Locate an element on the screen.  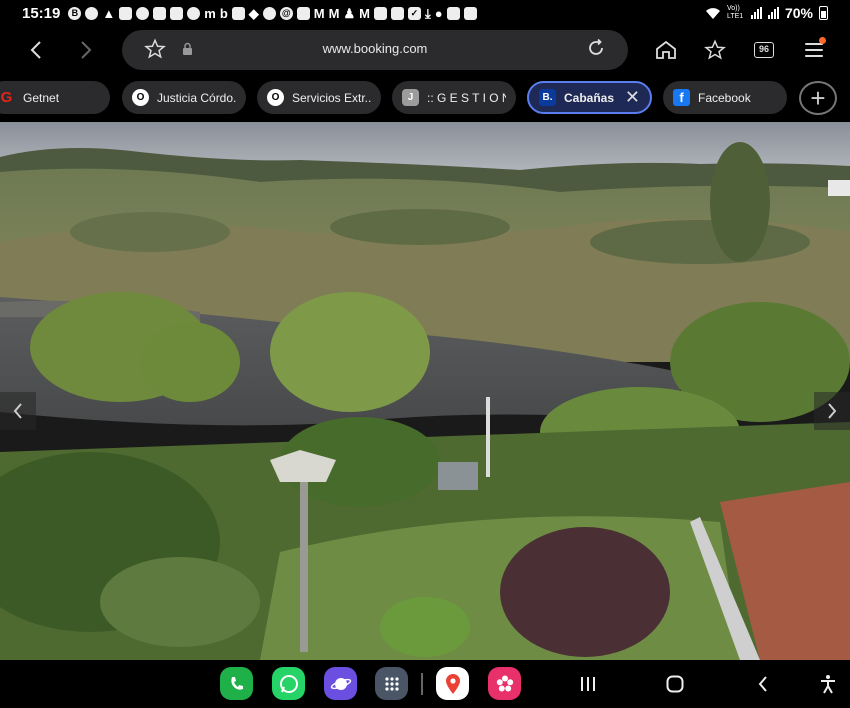
back-icon is located at coordinates (762, 684).